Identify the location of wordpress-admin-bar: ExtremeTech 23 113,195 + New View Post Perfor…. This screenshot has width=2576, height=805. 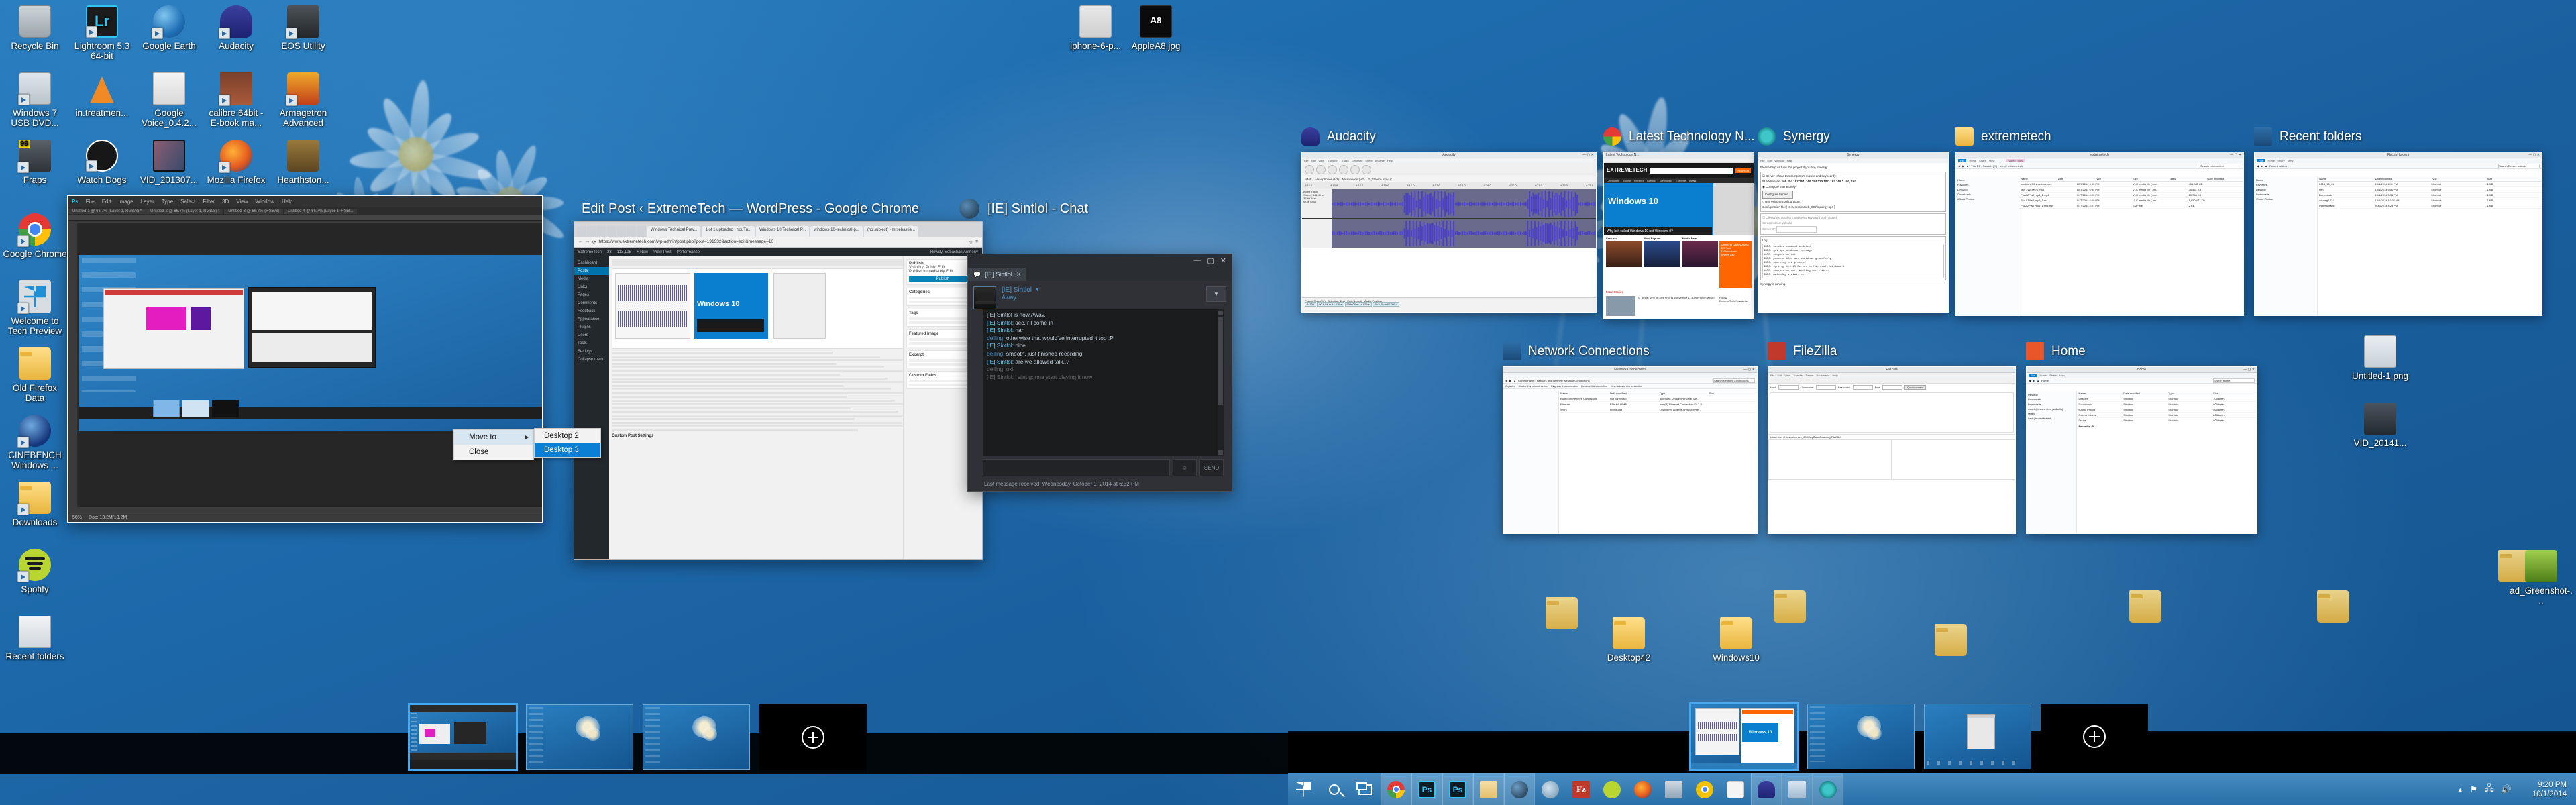
(778, 252).